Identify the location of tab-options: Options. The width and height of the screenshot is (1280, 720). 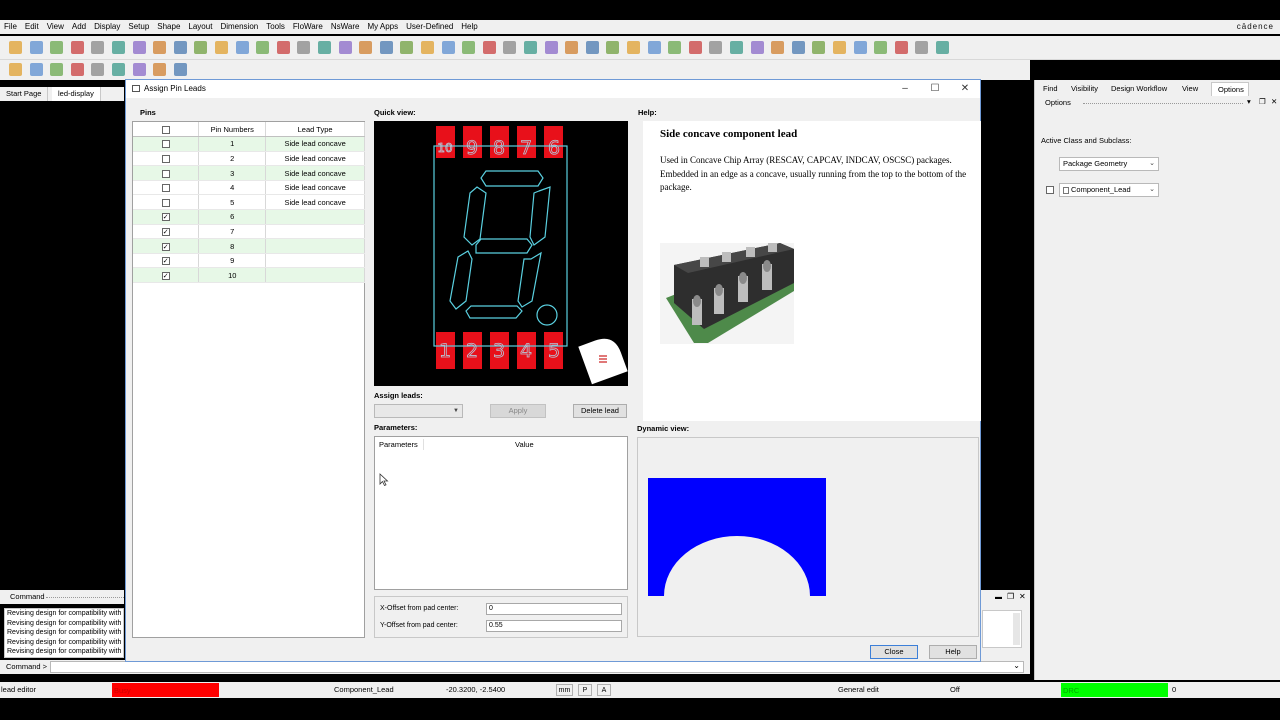
(1230, 89).